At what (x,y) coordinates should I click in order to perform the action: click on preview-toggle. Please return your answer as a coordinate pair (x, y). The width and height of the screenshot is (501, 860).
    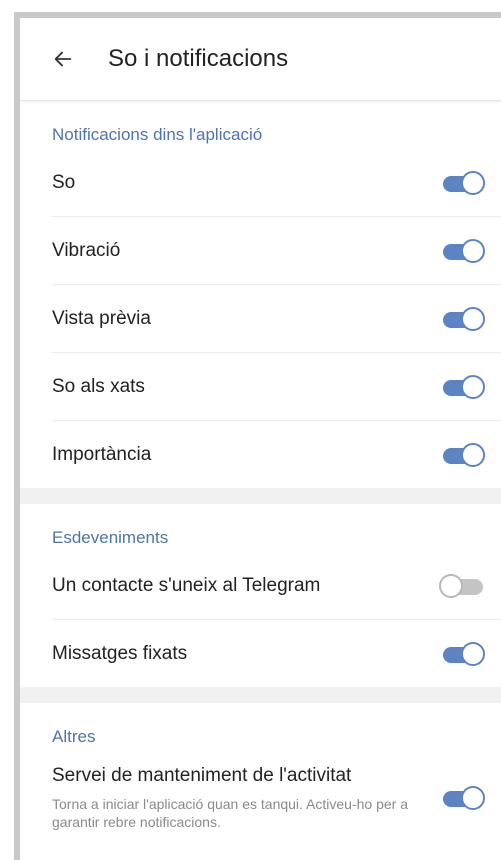
    Looking at the image, I should click on (462, 318).